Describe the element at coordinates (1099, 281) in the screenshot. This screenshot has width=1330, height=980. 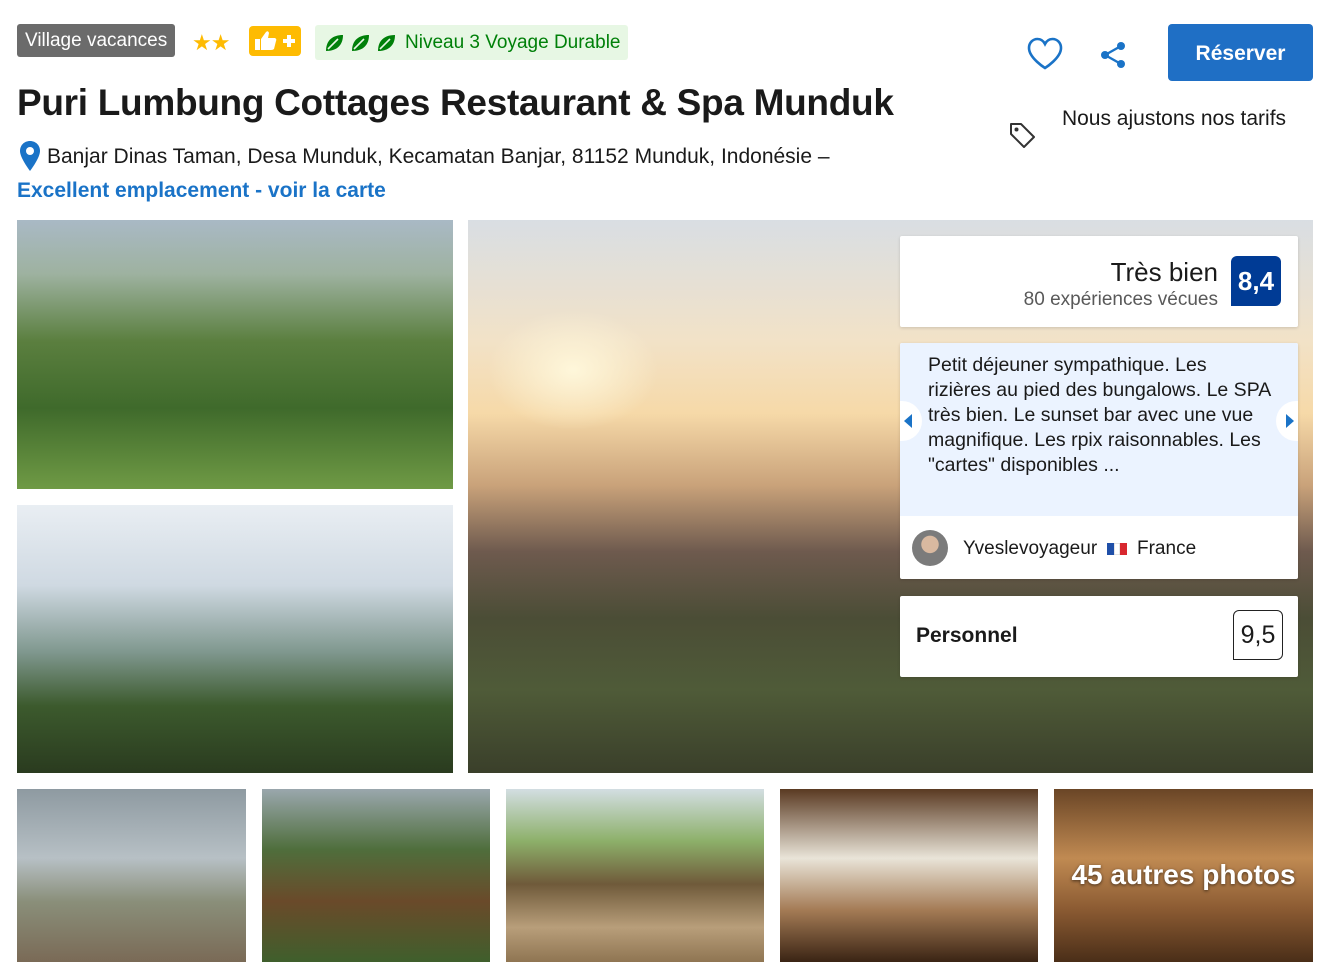
I see `review-score-card: Très bien 80 expériences vécues 8,4` at that location.